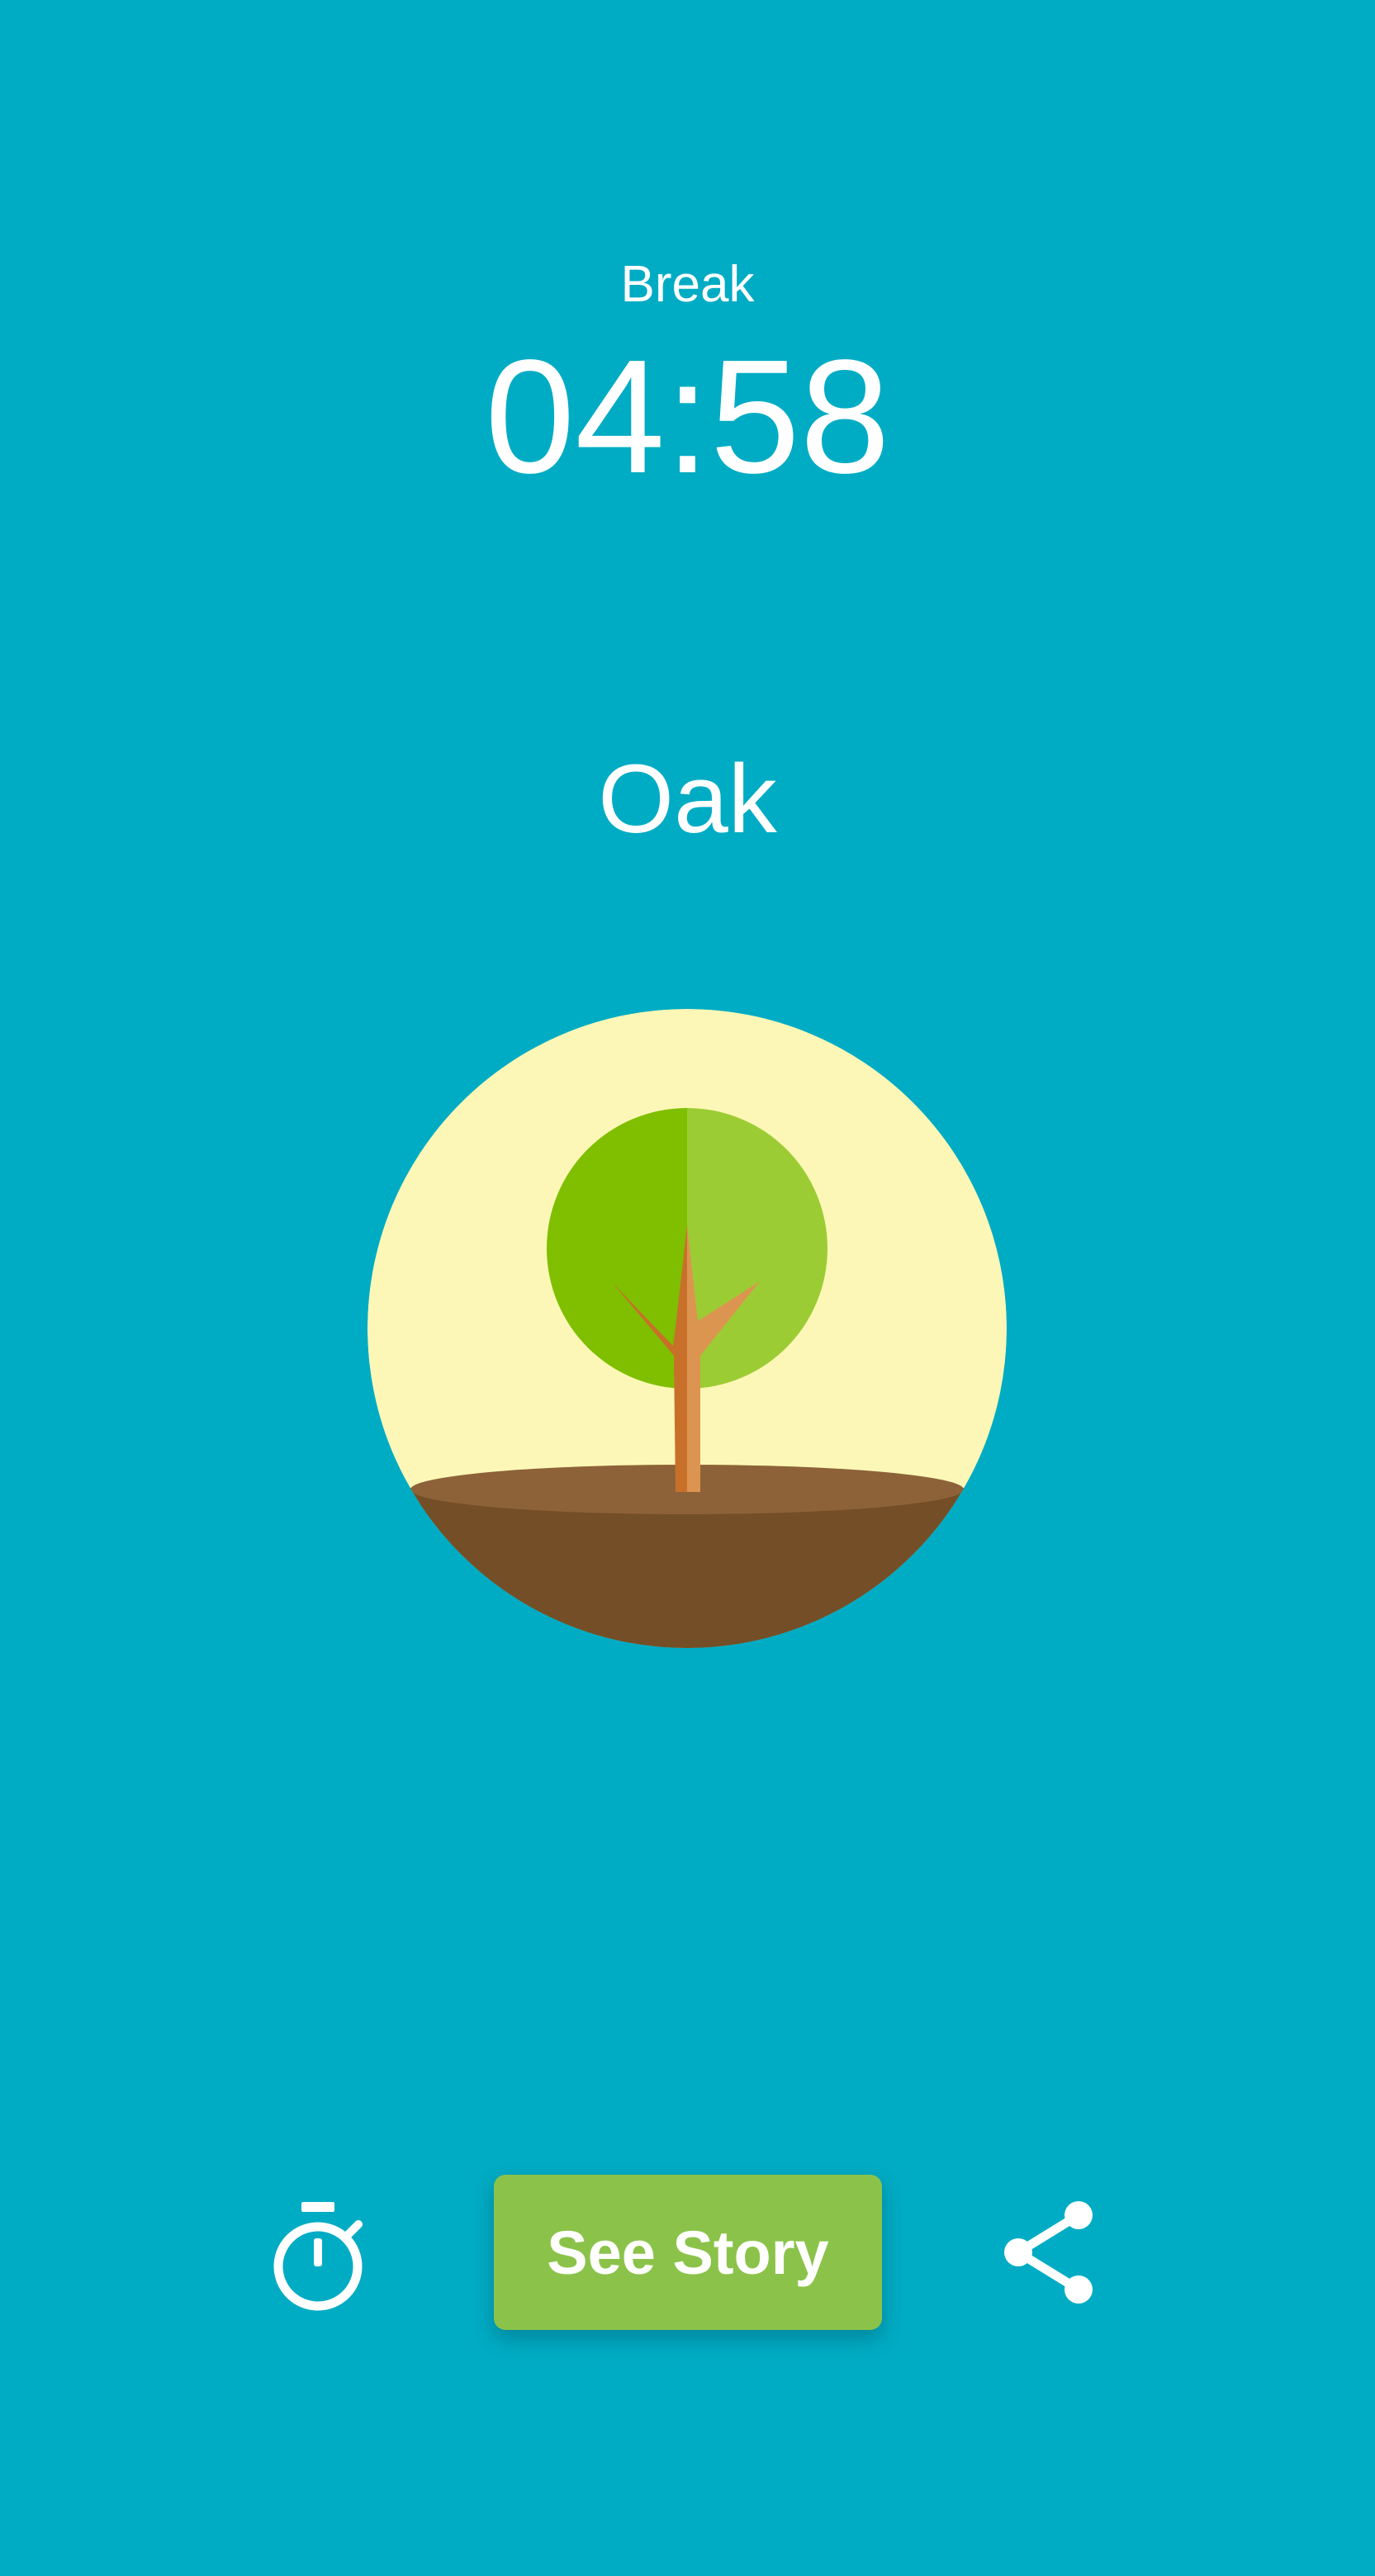  What do you see at coordinates (687, 1328) in the screenshot?
I see `tree-illustration` at bounding box center [687, 1328].